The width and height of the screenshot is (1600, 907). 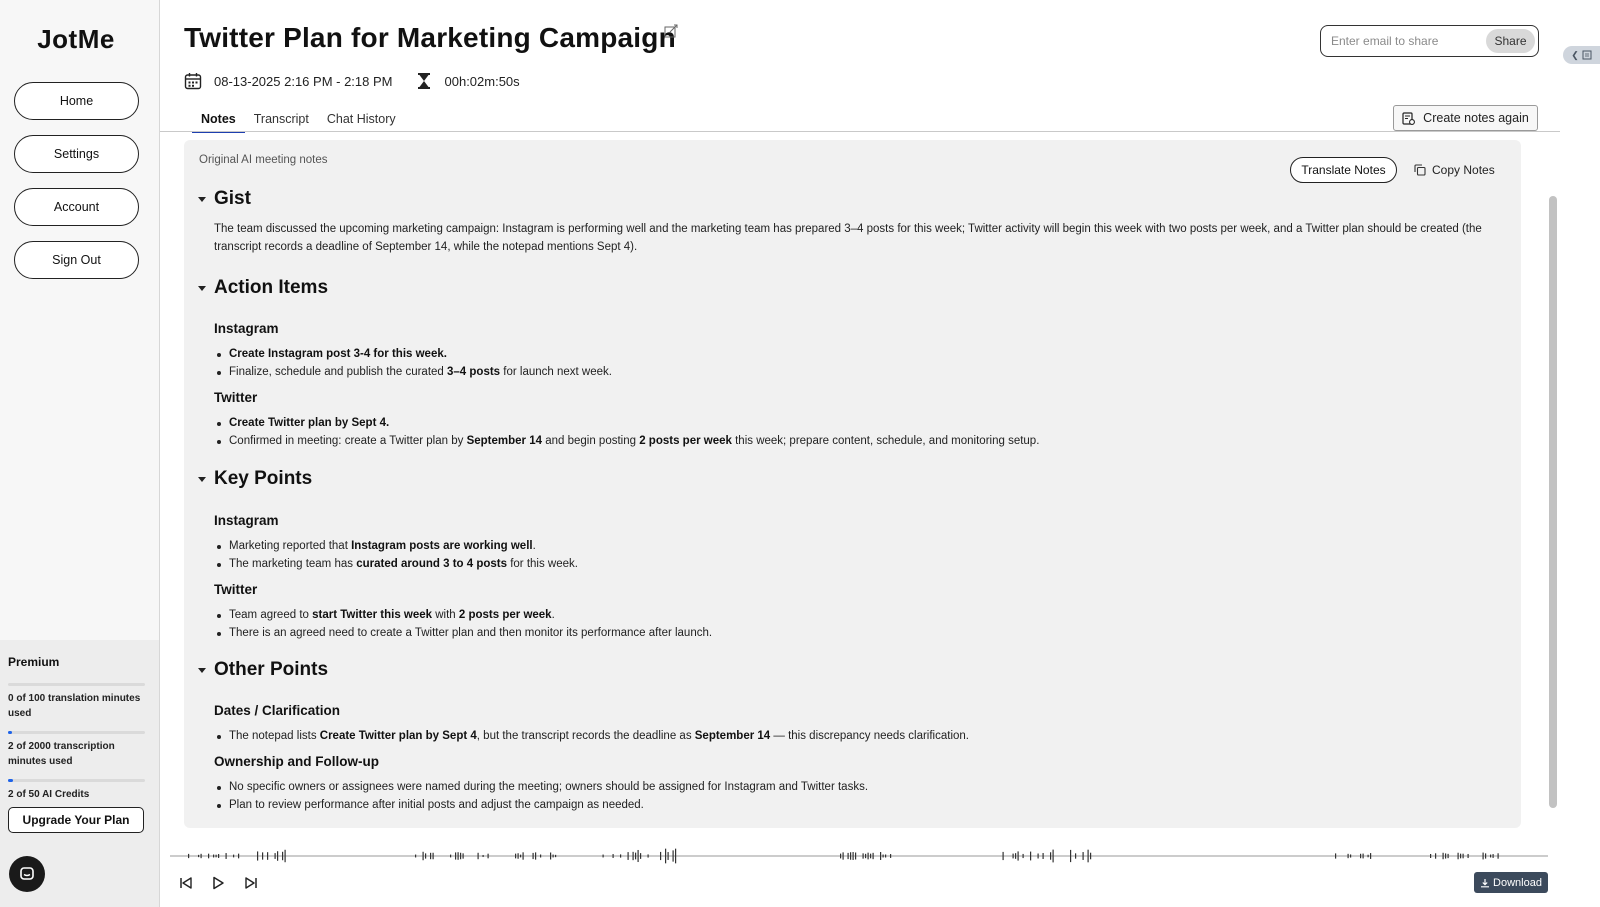 I want to click on original-notes-label: Original AI meeting notes, so click(x=263, y=160).